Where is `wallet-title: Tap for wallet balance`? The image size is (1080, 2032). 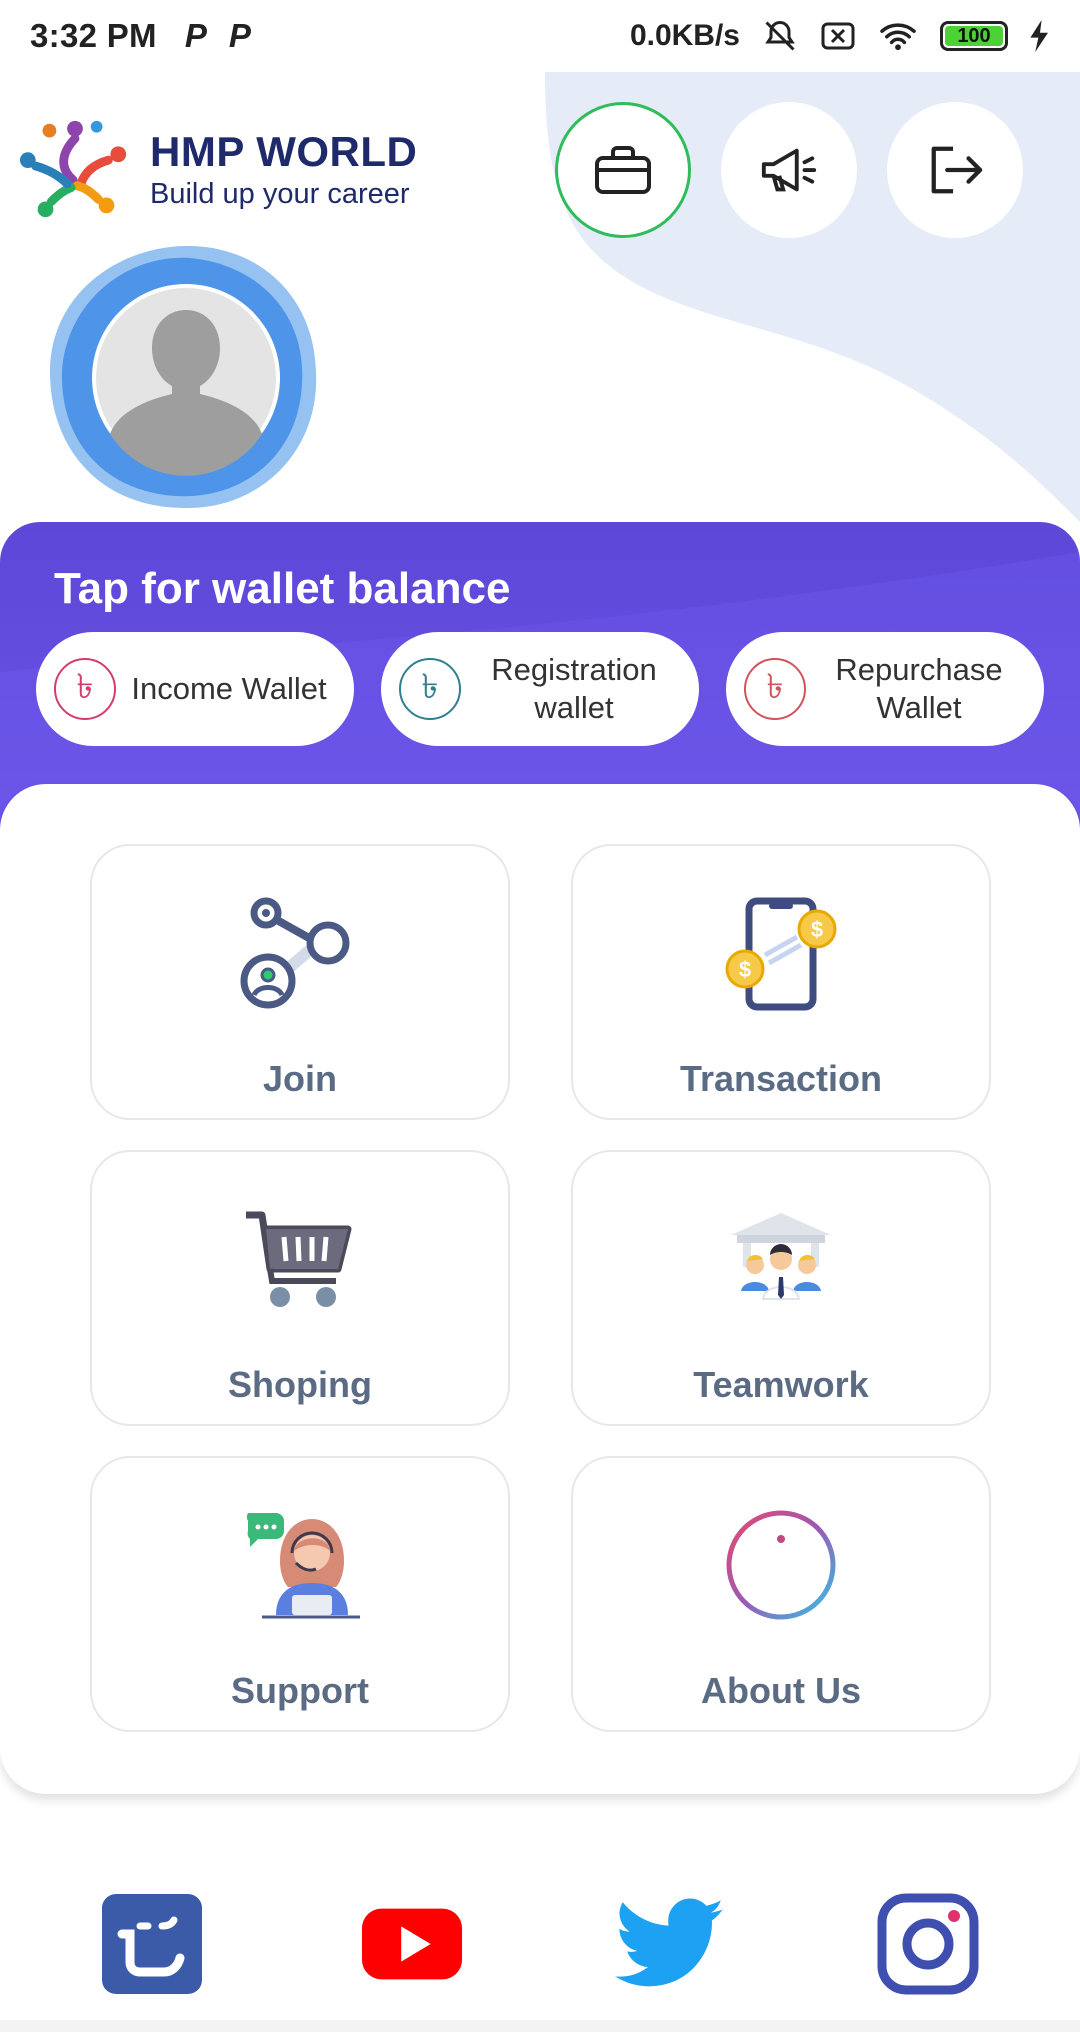 wallet-title: Tap for wallet balance is located at coordinates (282, 588).